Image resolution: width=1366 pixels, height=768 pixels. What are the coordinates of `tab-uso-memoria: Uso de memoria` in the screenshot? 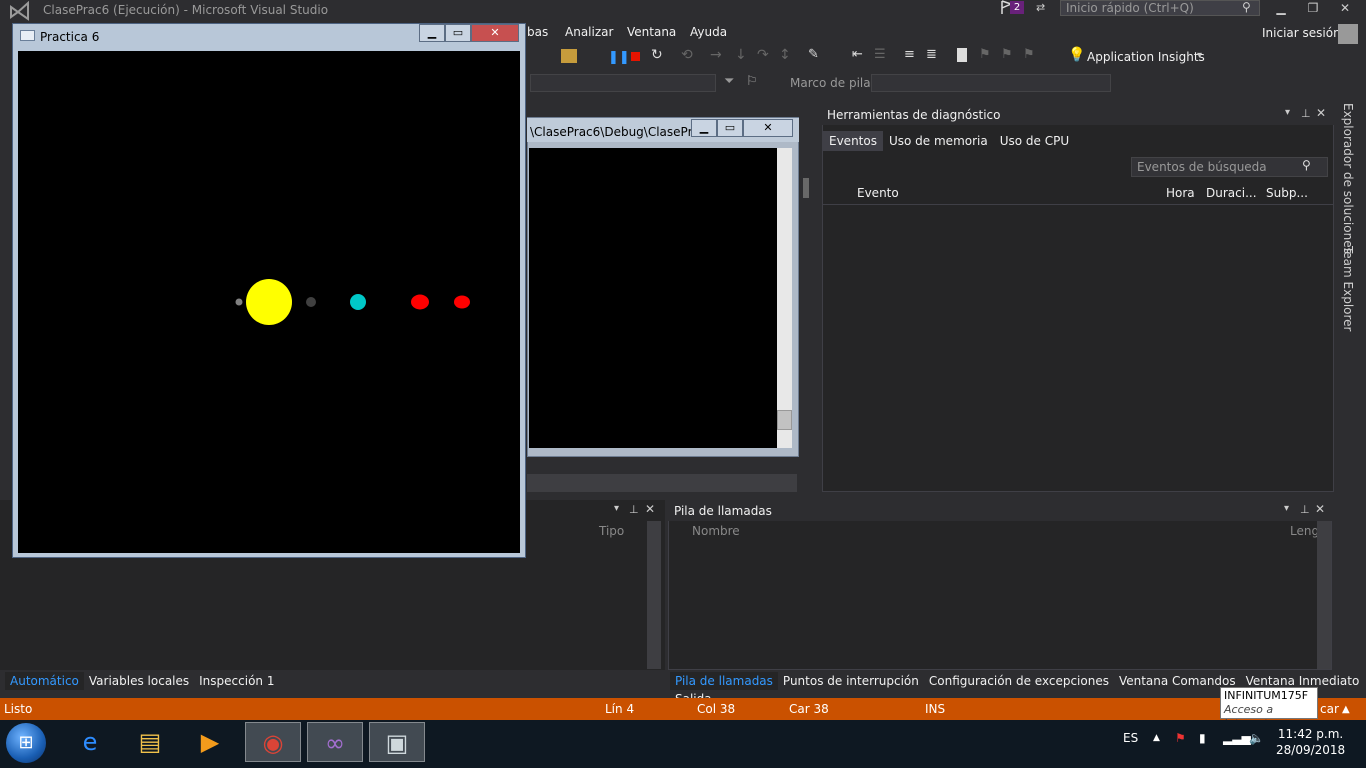 It's located at (938, 141).